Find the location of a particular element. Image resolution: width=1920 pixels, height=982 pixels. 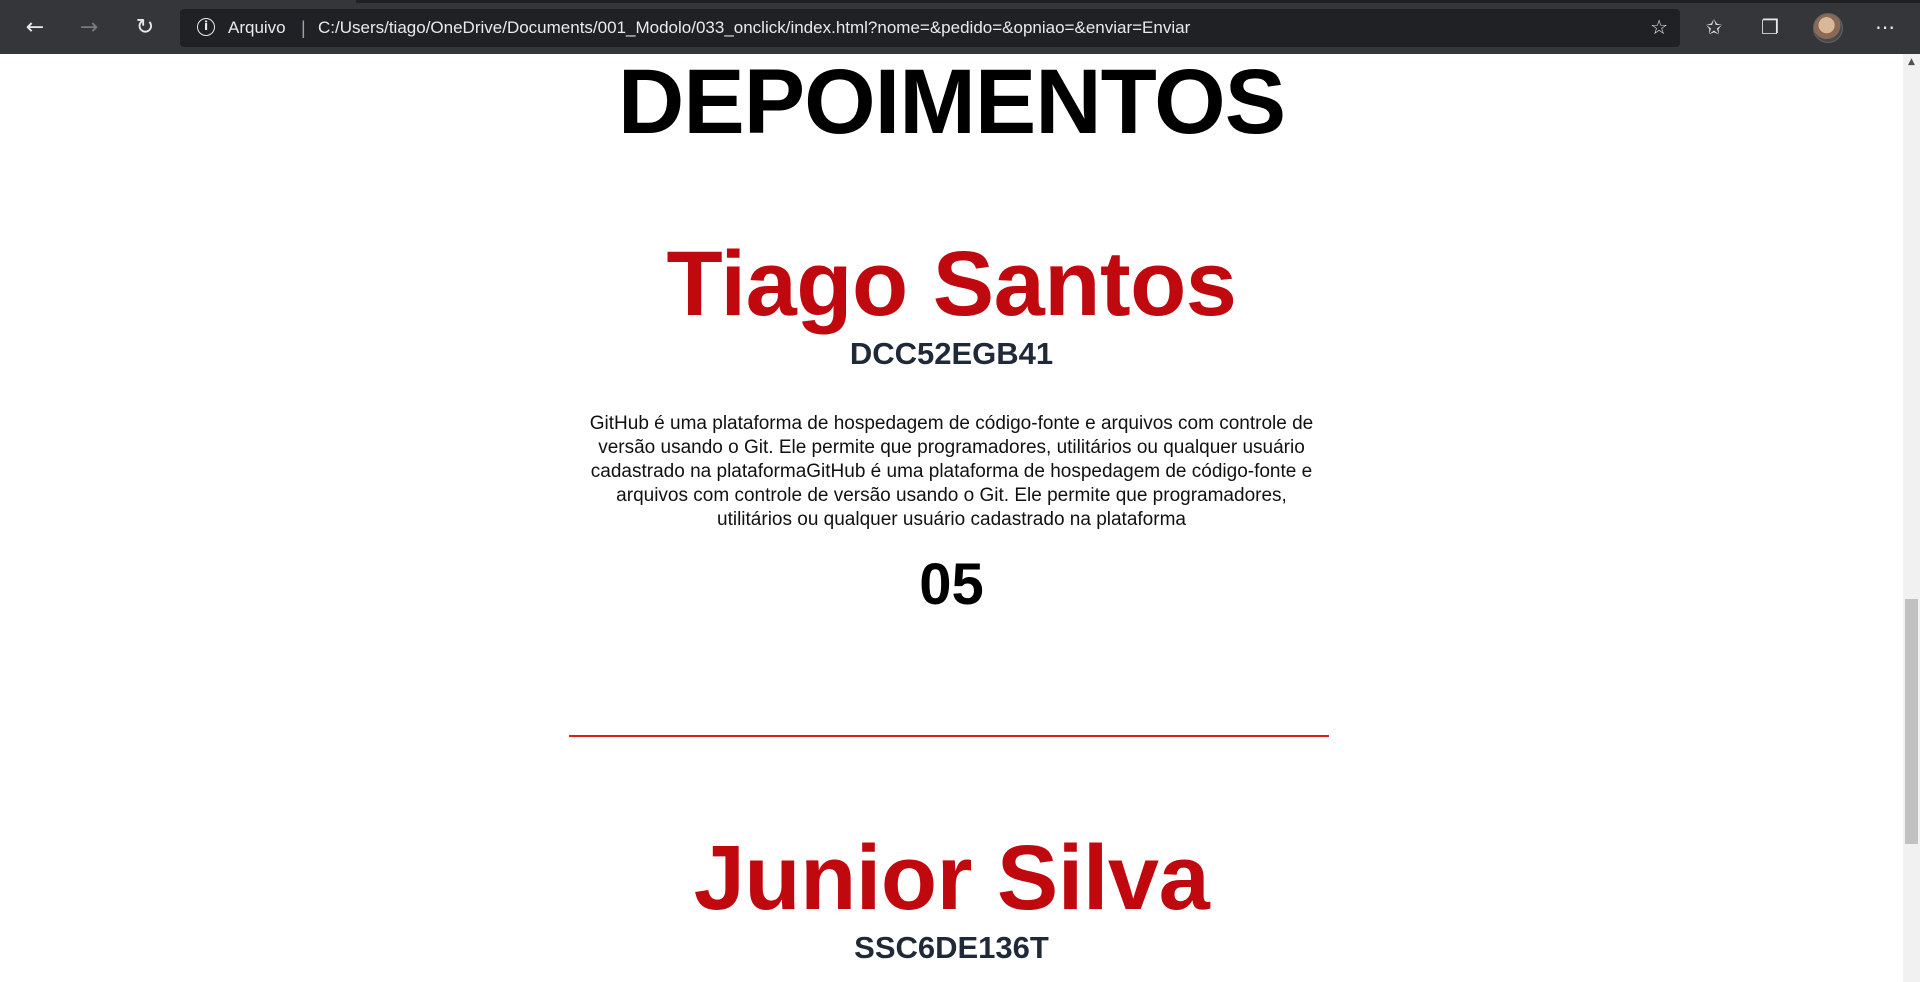

collections-icon: ❐ is located at coordinates (1770, 27).